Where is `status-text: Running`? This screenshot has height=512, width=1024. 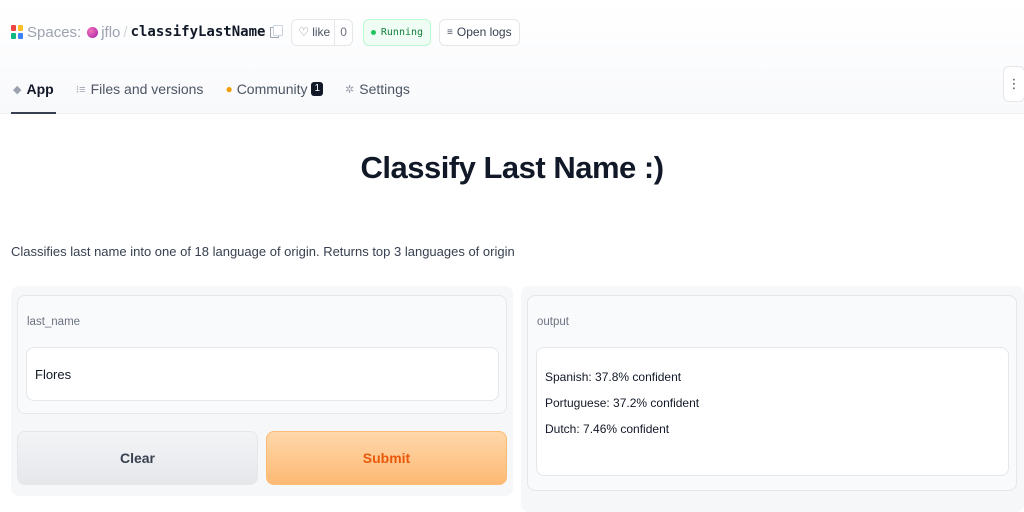 status-text: Running is located at coordinates (402, 32).